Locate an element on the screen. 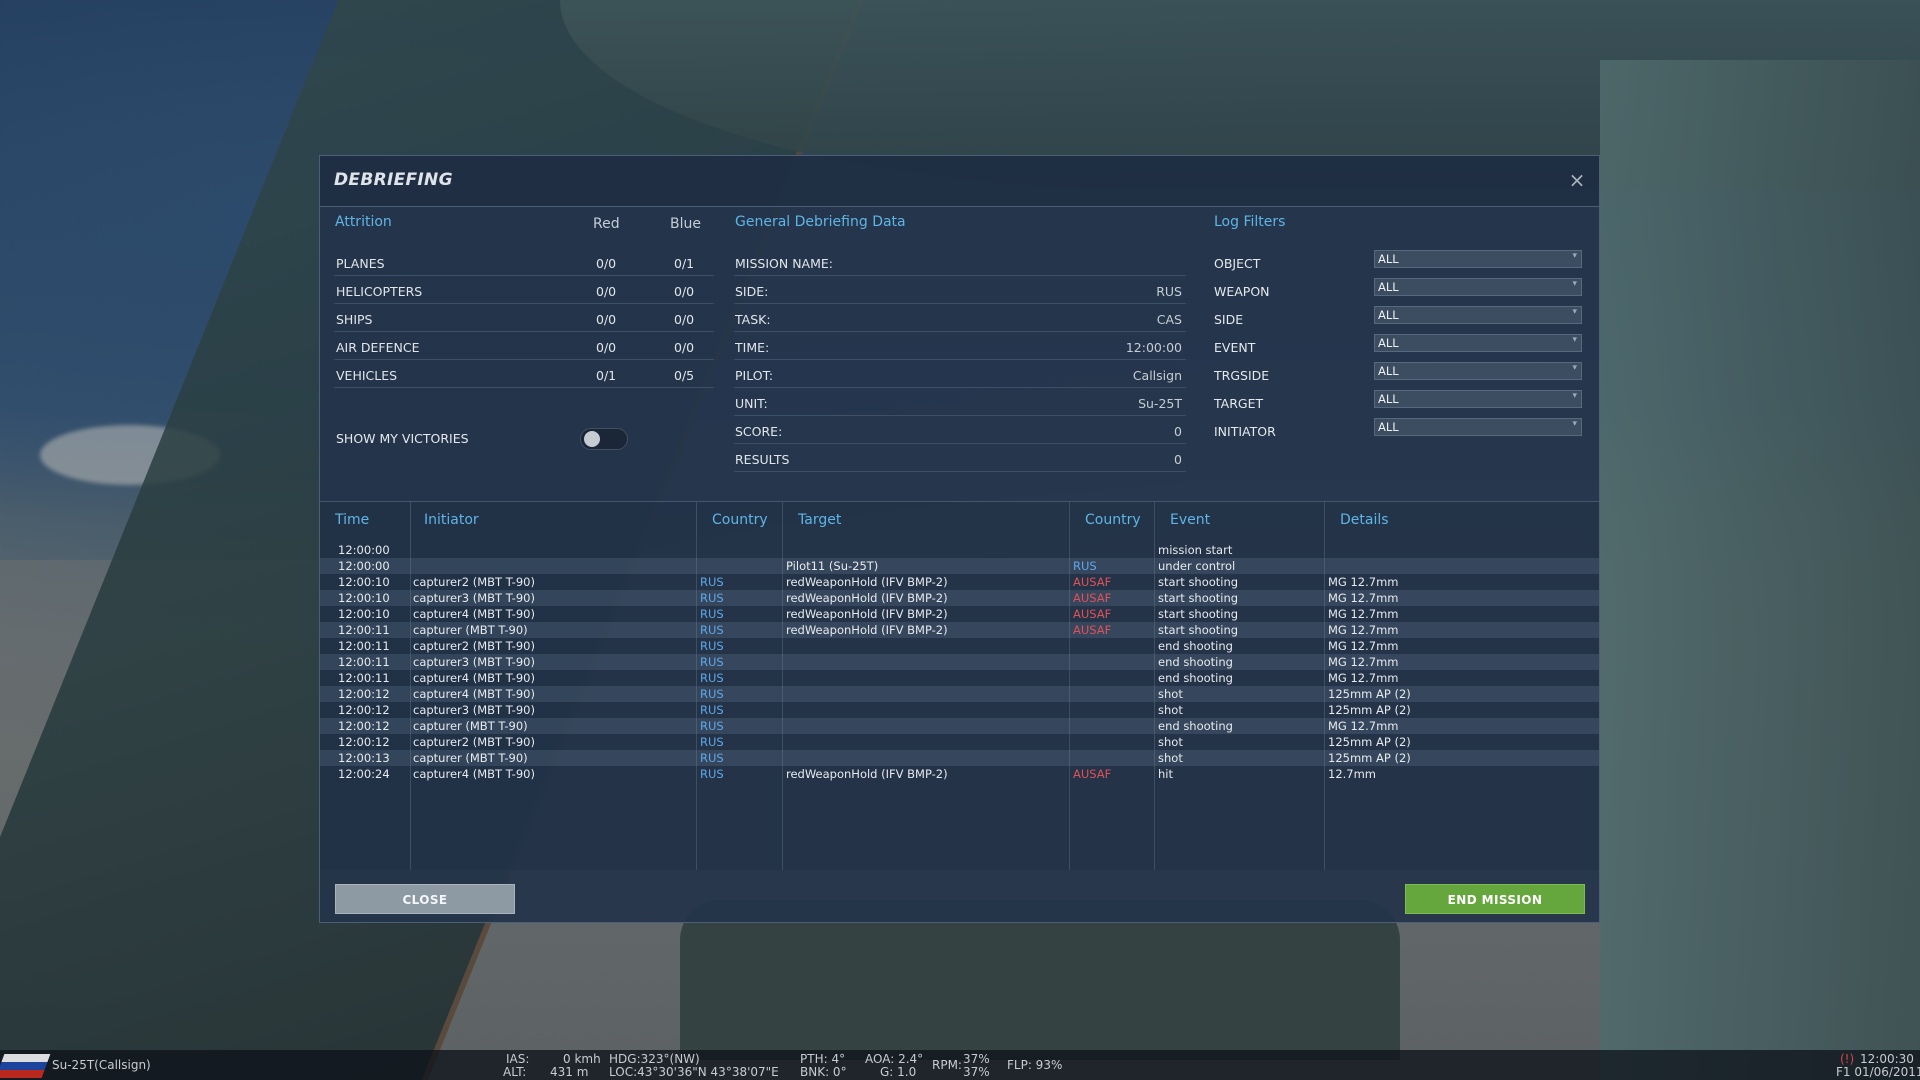 This screenshot has height=1080, width=1920. attrition-title: Attrition is located at coordinates (363, 222).